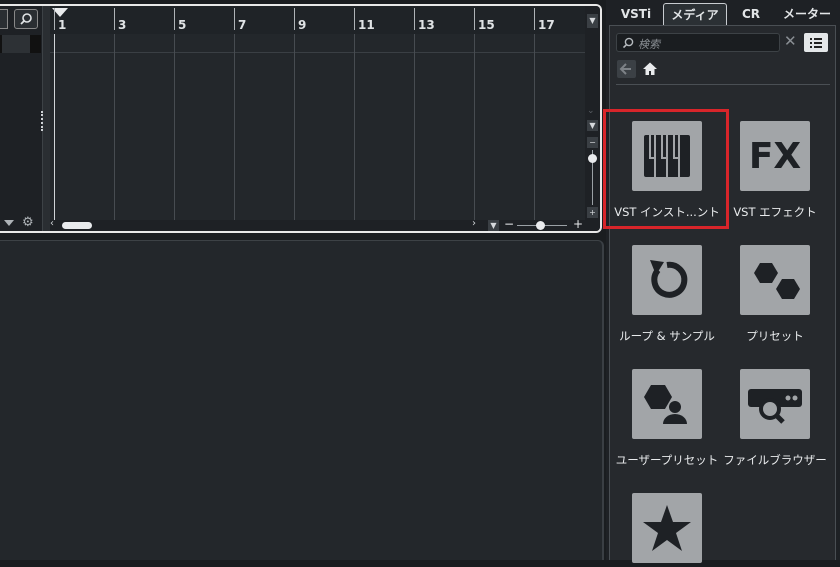  What do you see at coordinates (592, 21) in the screenshot?
I see `scroll-up-icon: ▼` at bounding box center [592, 21].